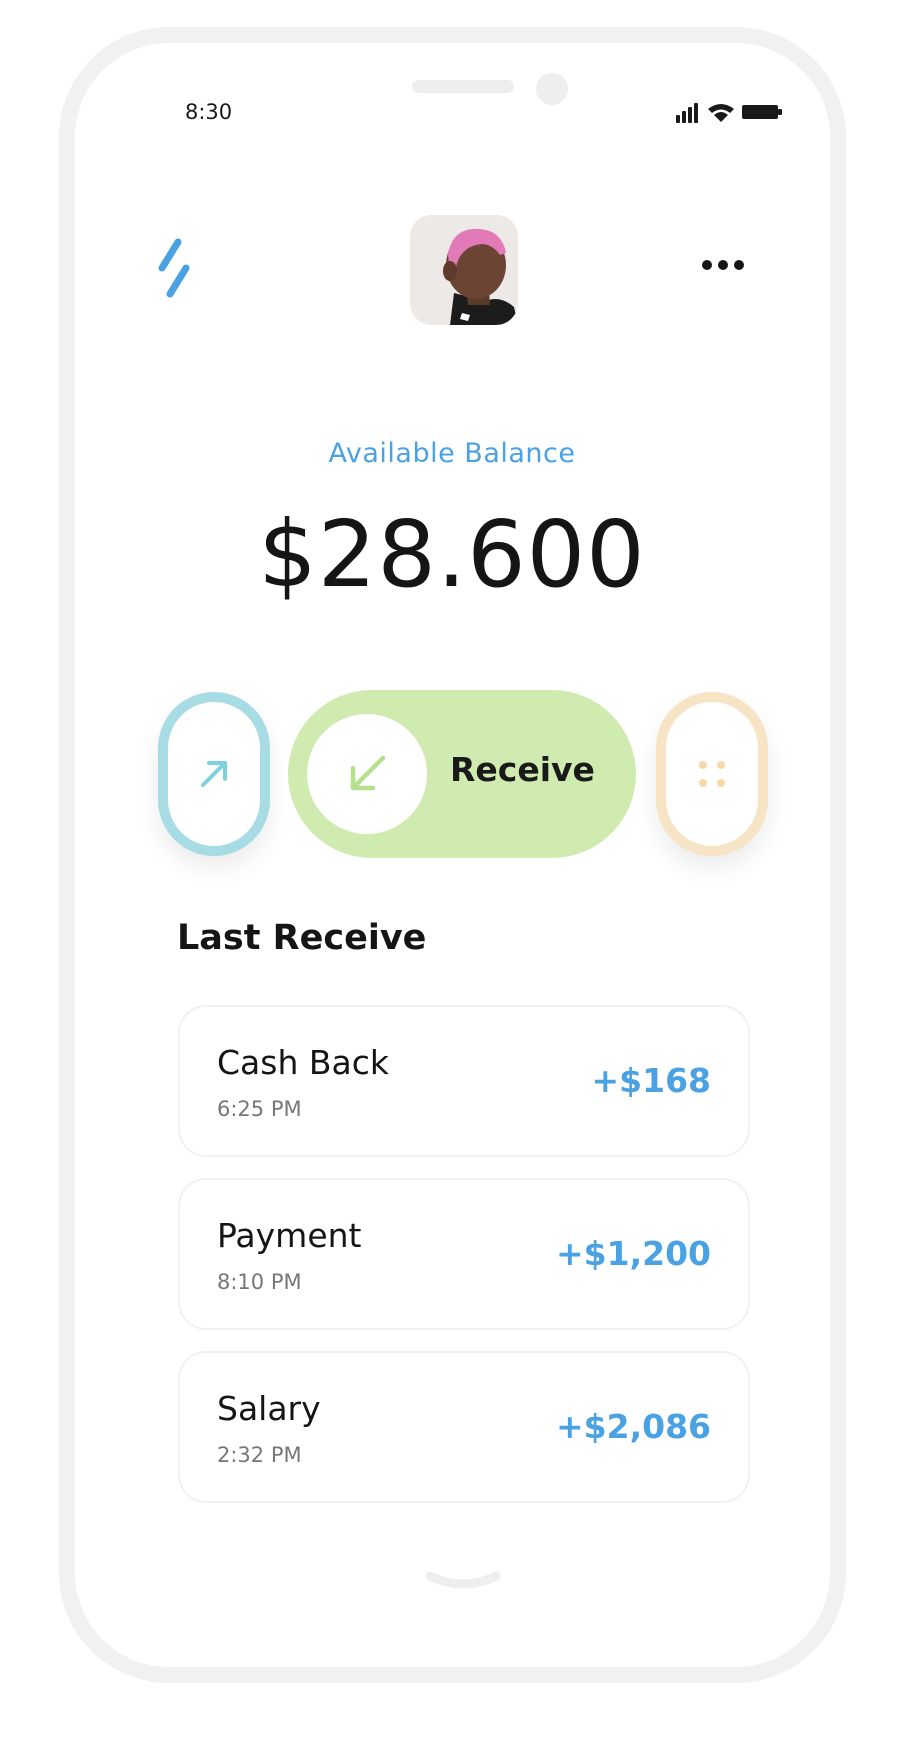 The image size is (904, 1737). I want to click on transaction-card: Salary 2:32 PM +$2,086, so click(464, 1427).